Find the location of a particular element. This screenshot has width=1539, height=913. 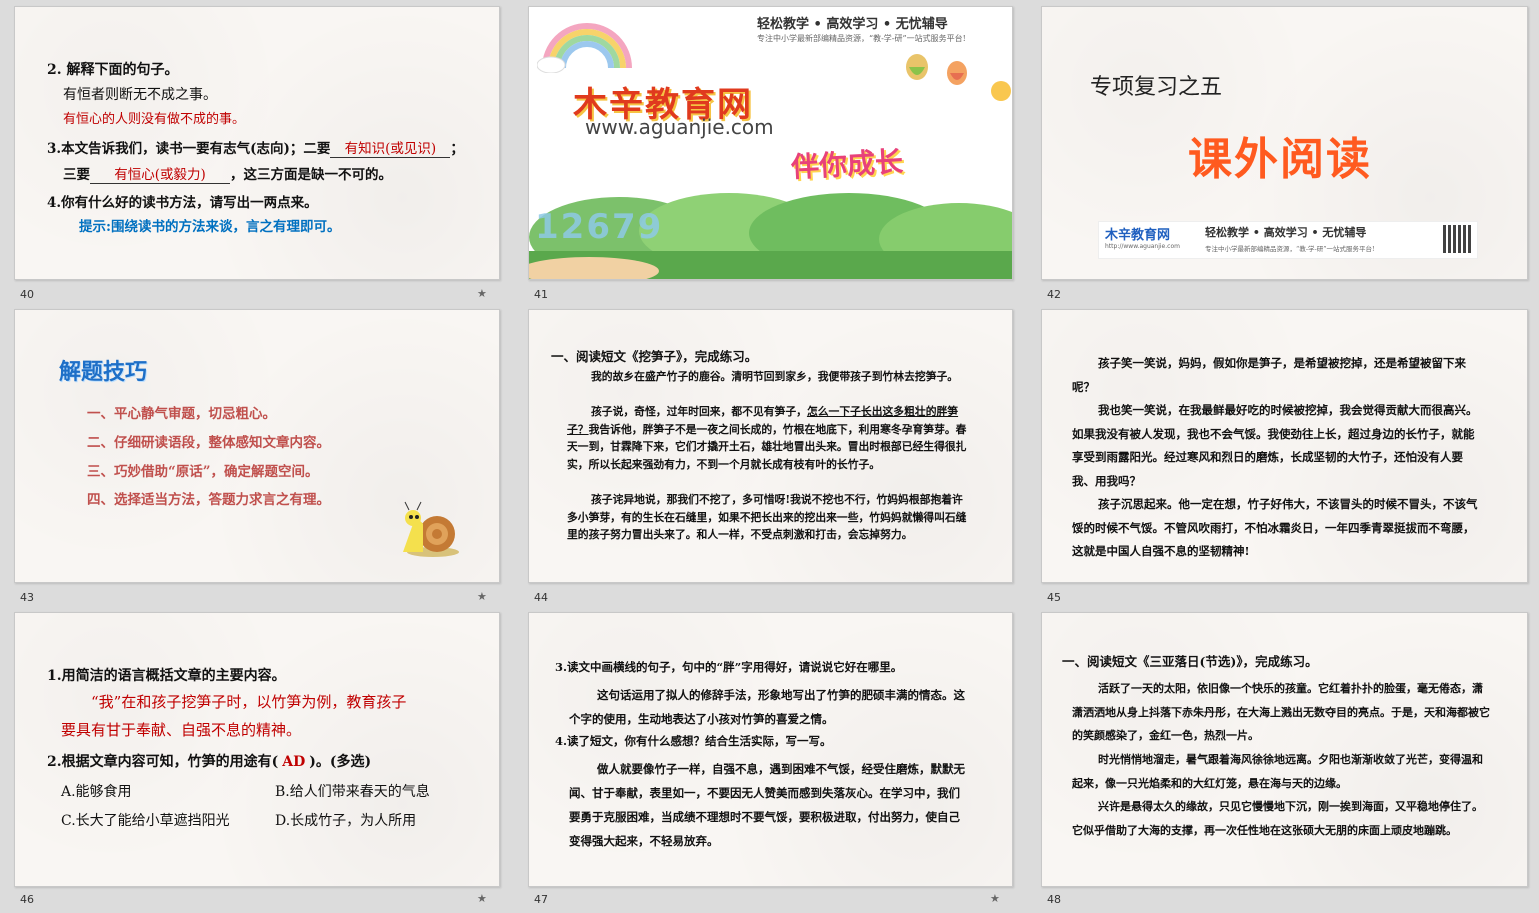

option-b: B.给人们带来春天的气息 is located at coordinates (352, 792).